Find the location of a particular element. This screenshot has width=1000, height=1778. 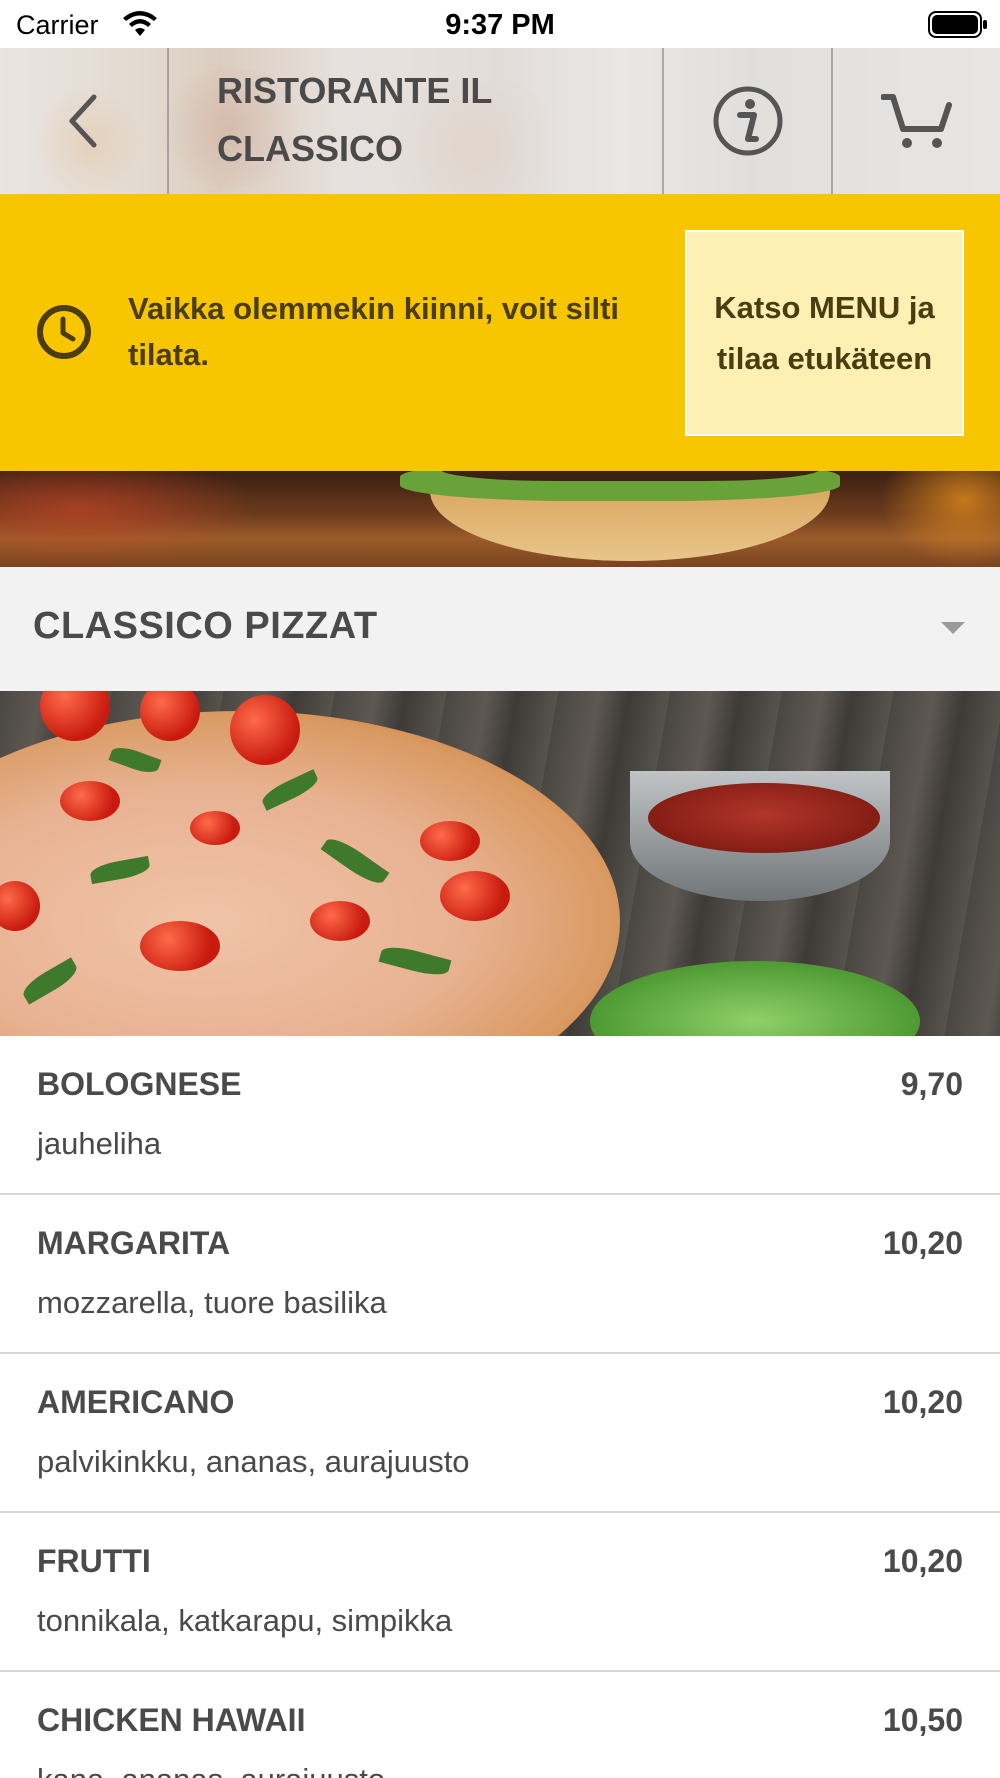

menu-item-name: BOLOGNESE is located at coordinates (139, 1084).